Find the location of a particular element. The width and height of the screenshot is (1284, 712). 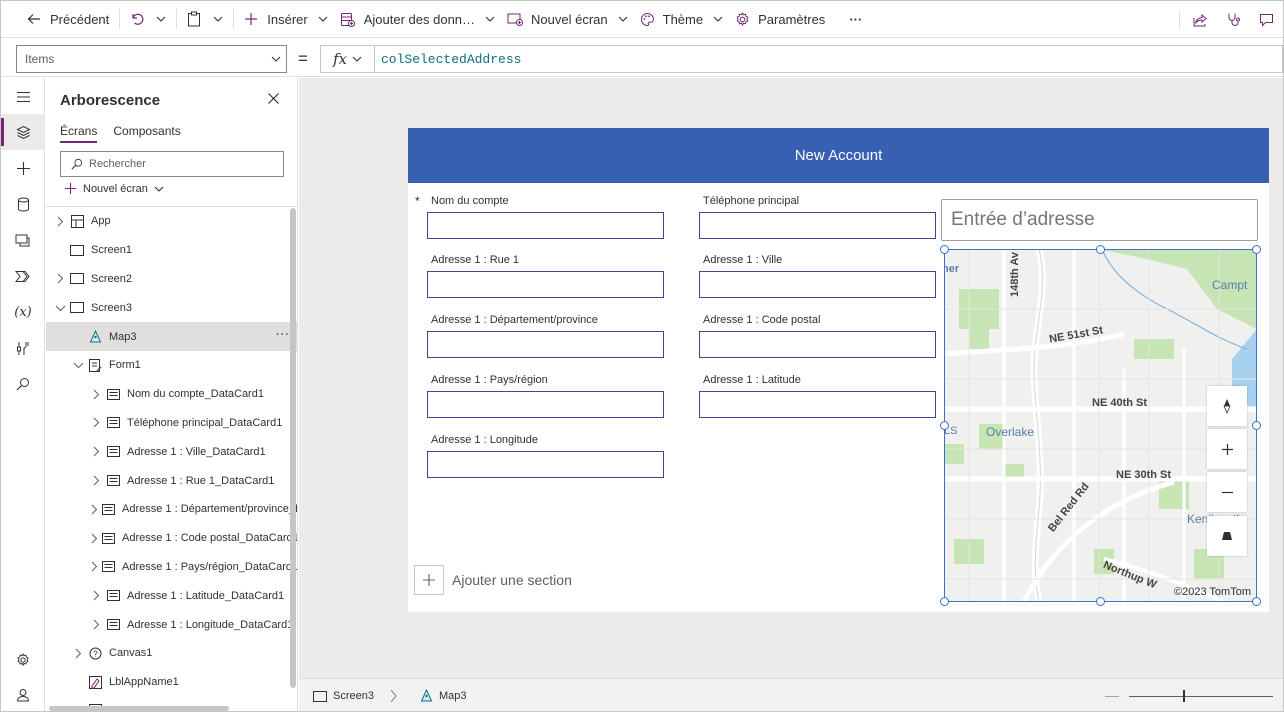

paste-button is located at coordinates (194, 19).